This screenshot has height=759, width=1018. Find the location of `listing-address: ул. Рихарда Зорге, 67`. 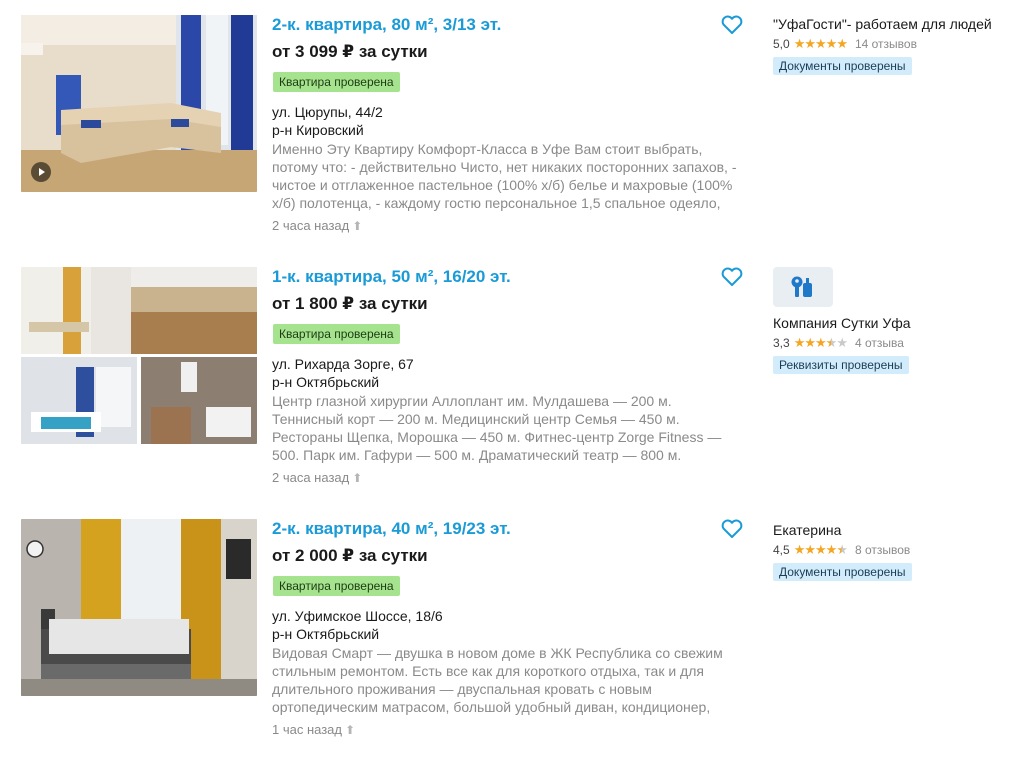

listing-address: ул. Рихарда Зорге, 67 is located at coordinates (343, 364).